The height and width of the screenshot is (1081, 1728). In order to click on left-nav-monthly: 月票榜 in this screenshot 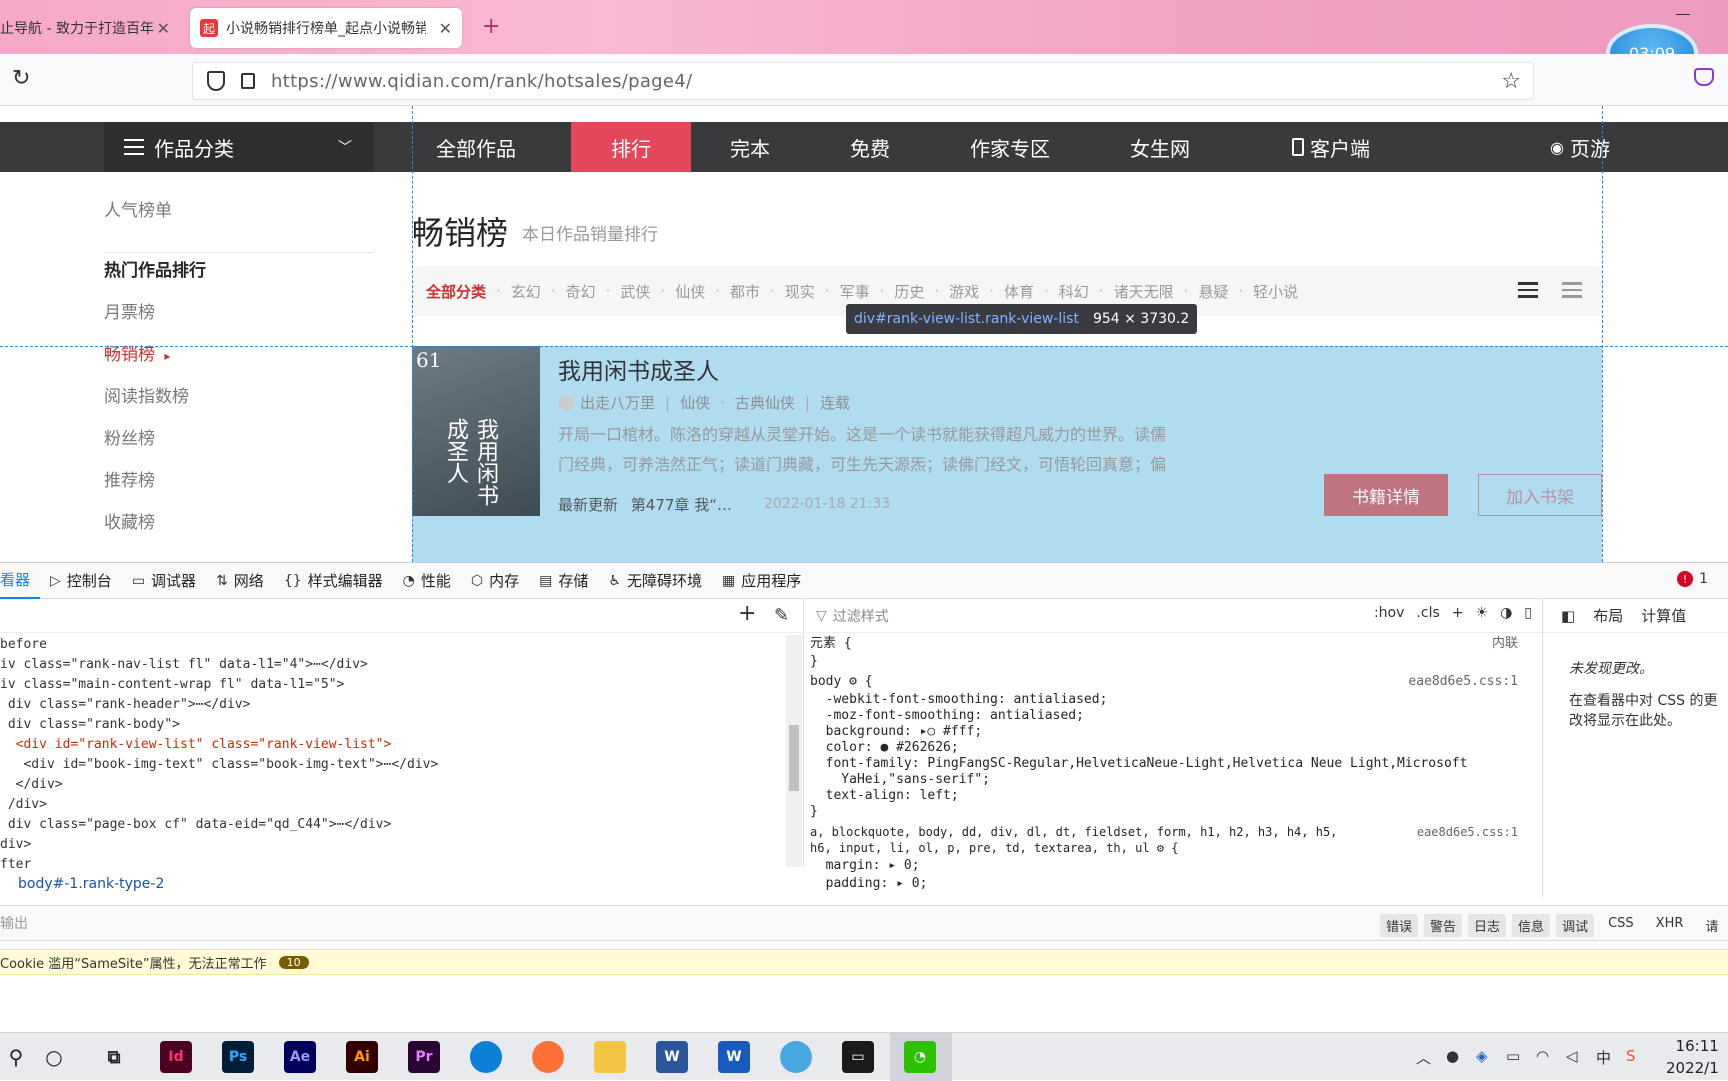, I will do `click(129, 310)`.